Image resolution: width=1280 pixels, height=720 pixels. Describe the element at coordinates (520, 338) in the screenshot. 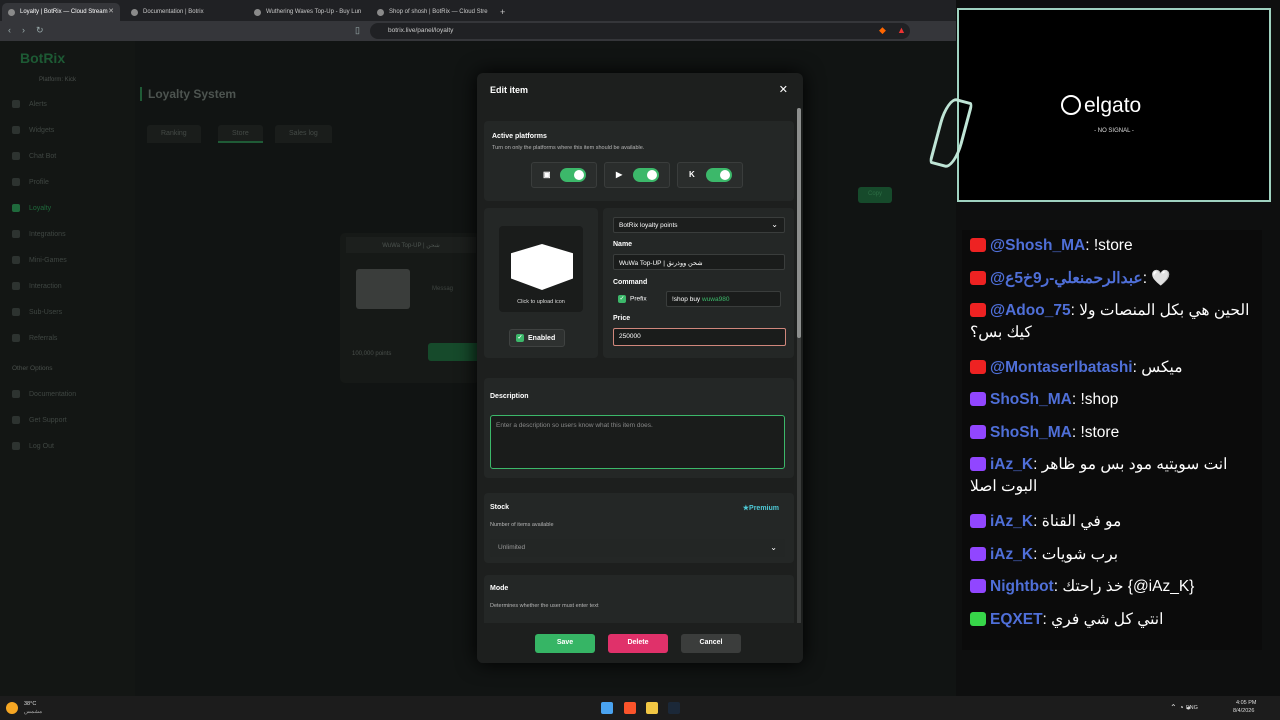

I see `check-icon: ✓` at that location.